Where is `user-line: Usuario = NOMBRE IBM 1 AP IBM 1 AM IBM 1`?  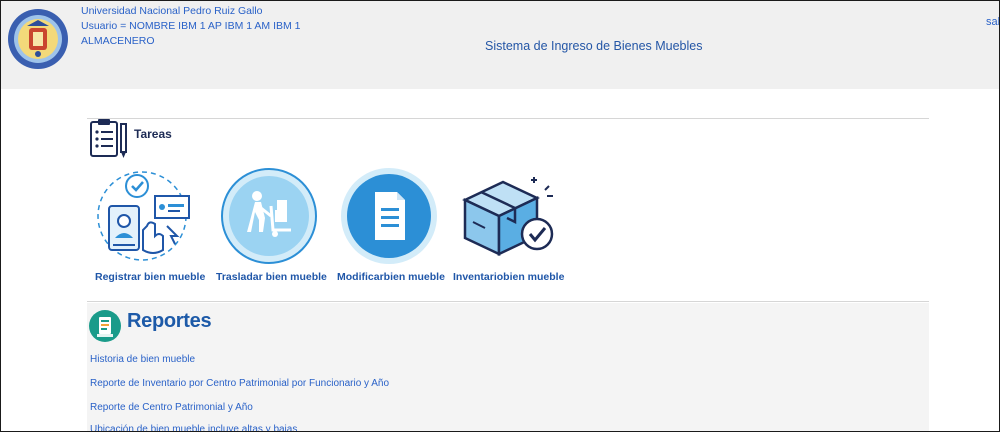
user-line: Usuario = NOMBRE IBM 1 AP IBM 1 AM IBM 1 is located at coordinates (191, 26).